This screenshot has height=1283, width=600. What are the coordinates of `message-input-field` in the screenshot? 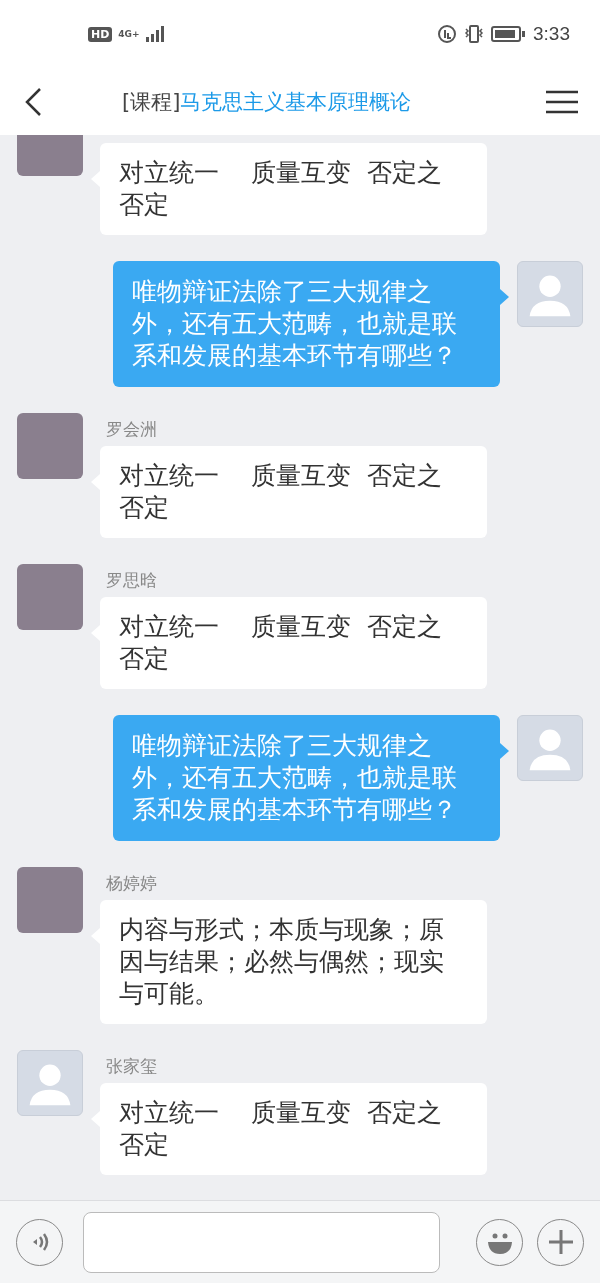 It's located at (261, 1242).